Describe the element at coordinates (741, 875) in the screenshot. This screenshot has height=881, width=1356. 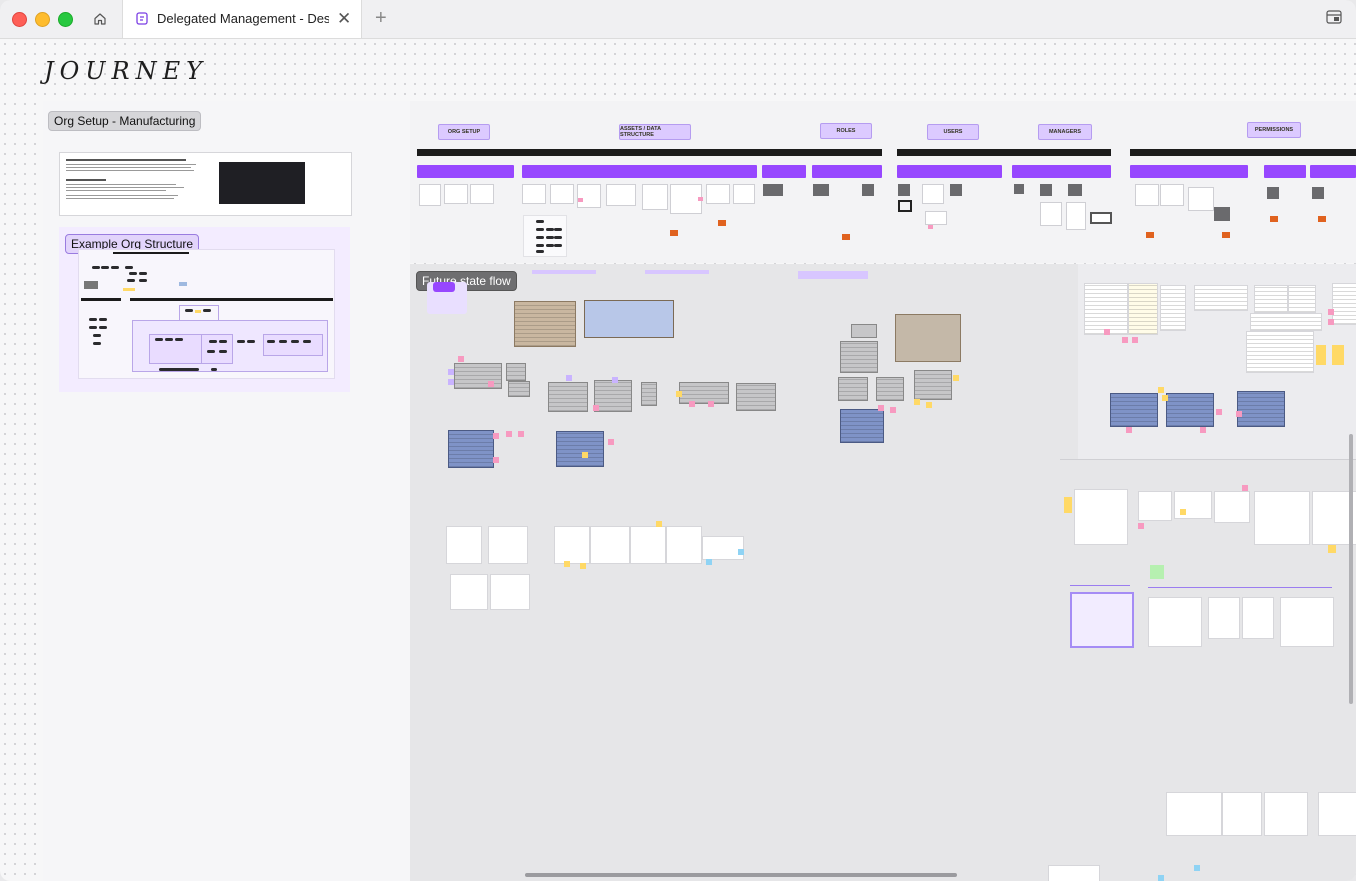
I see `horizontal-scrollbar` at that location.